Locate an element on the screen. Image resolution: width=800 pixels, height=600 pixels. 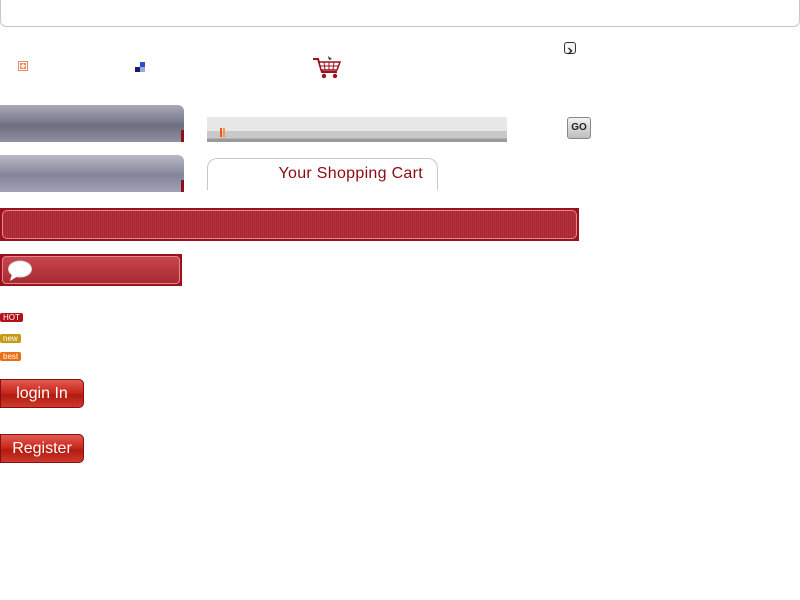
speech-button is located at coordinates (91, 270).